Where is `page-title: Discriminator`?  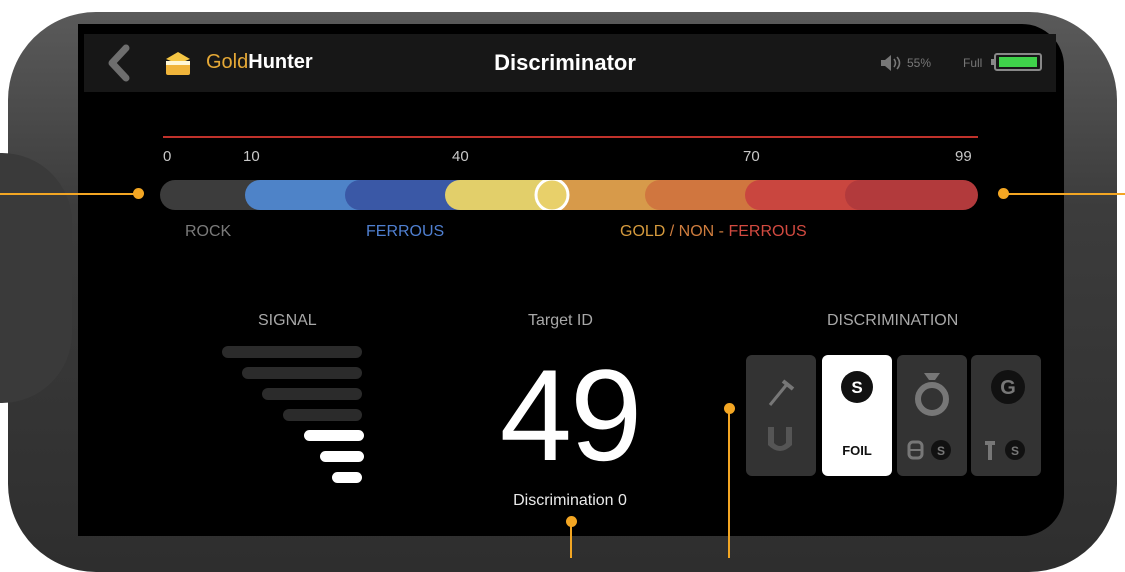 page-title: Discriminator is located at coordinates (565, 62).